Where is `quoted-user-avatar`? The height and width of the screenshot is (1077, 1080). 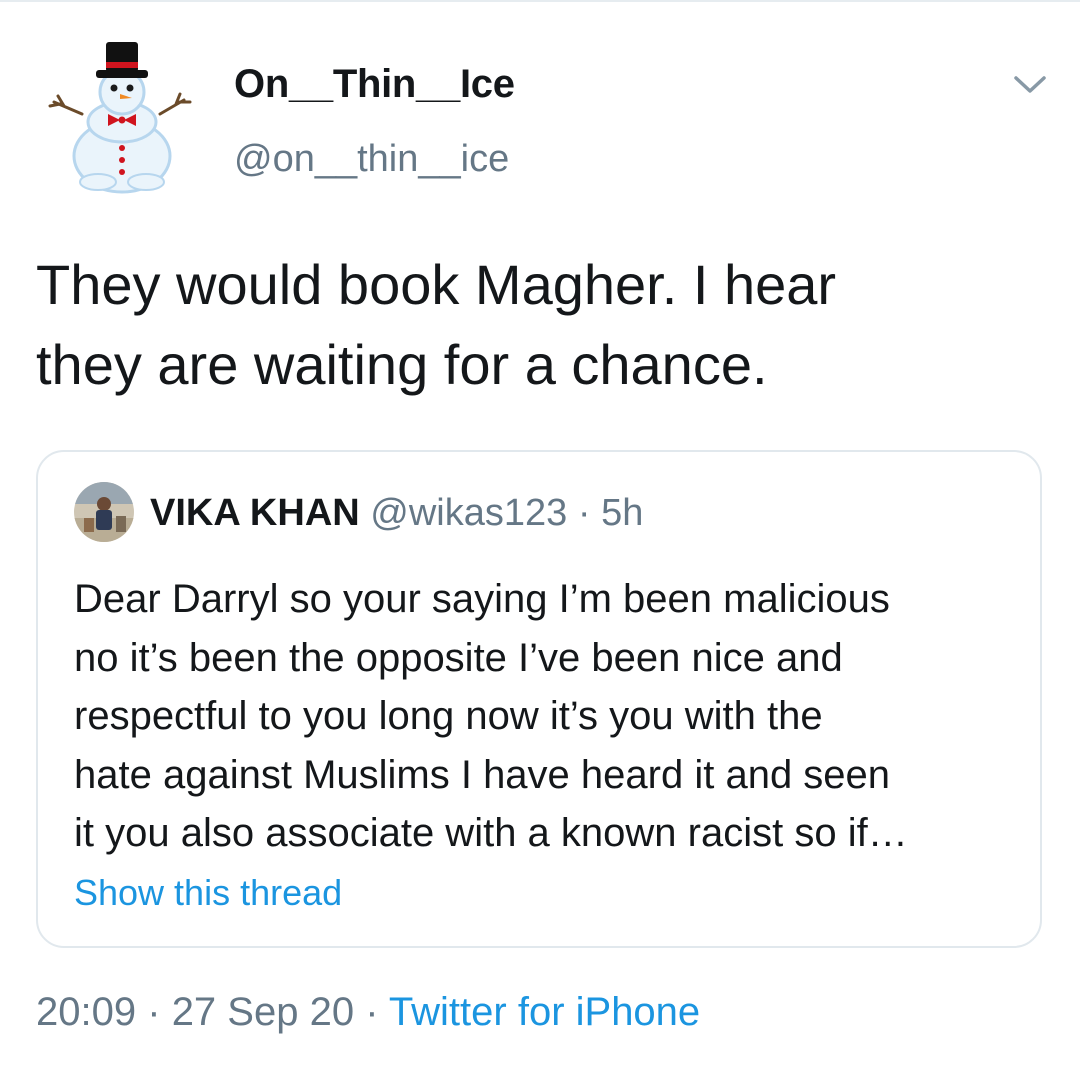 quoted-user-avatar is located at coordinates (104, 512).